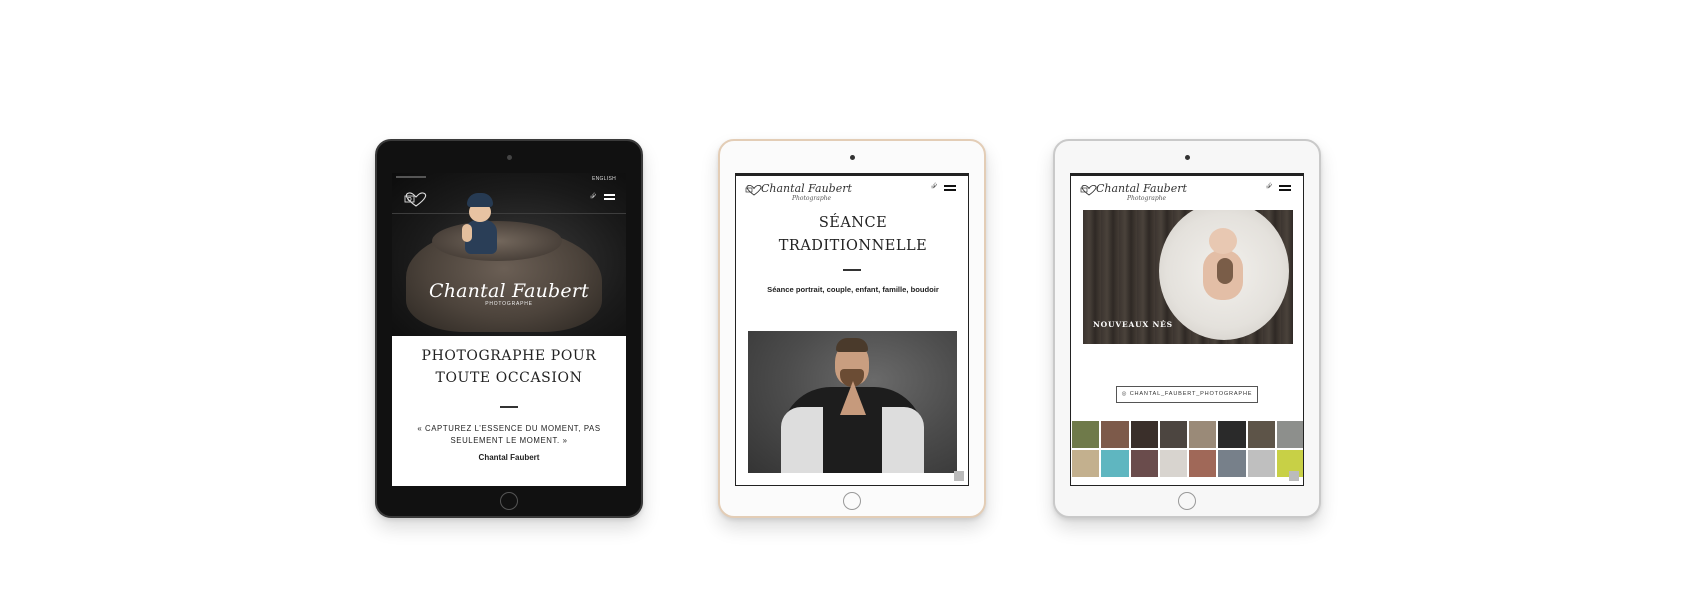 Image resolution: width=1700 pixels, height=608 pixels. Describe the element at coordinates (852, 402) in the screenshot. I see `portrait-photo` at that location.